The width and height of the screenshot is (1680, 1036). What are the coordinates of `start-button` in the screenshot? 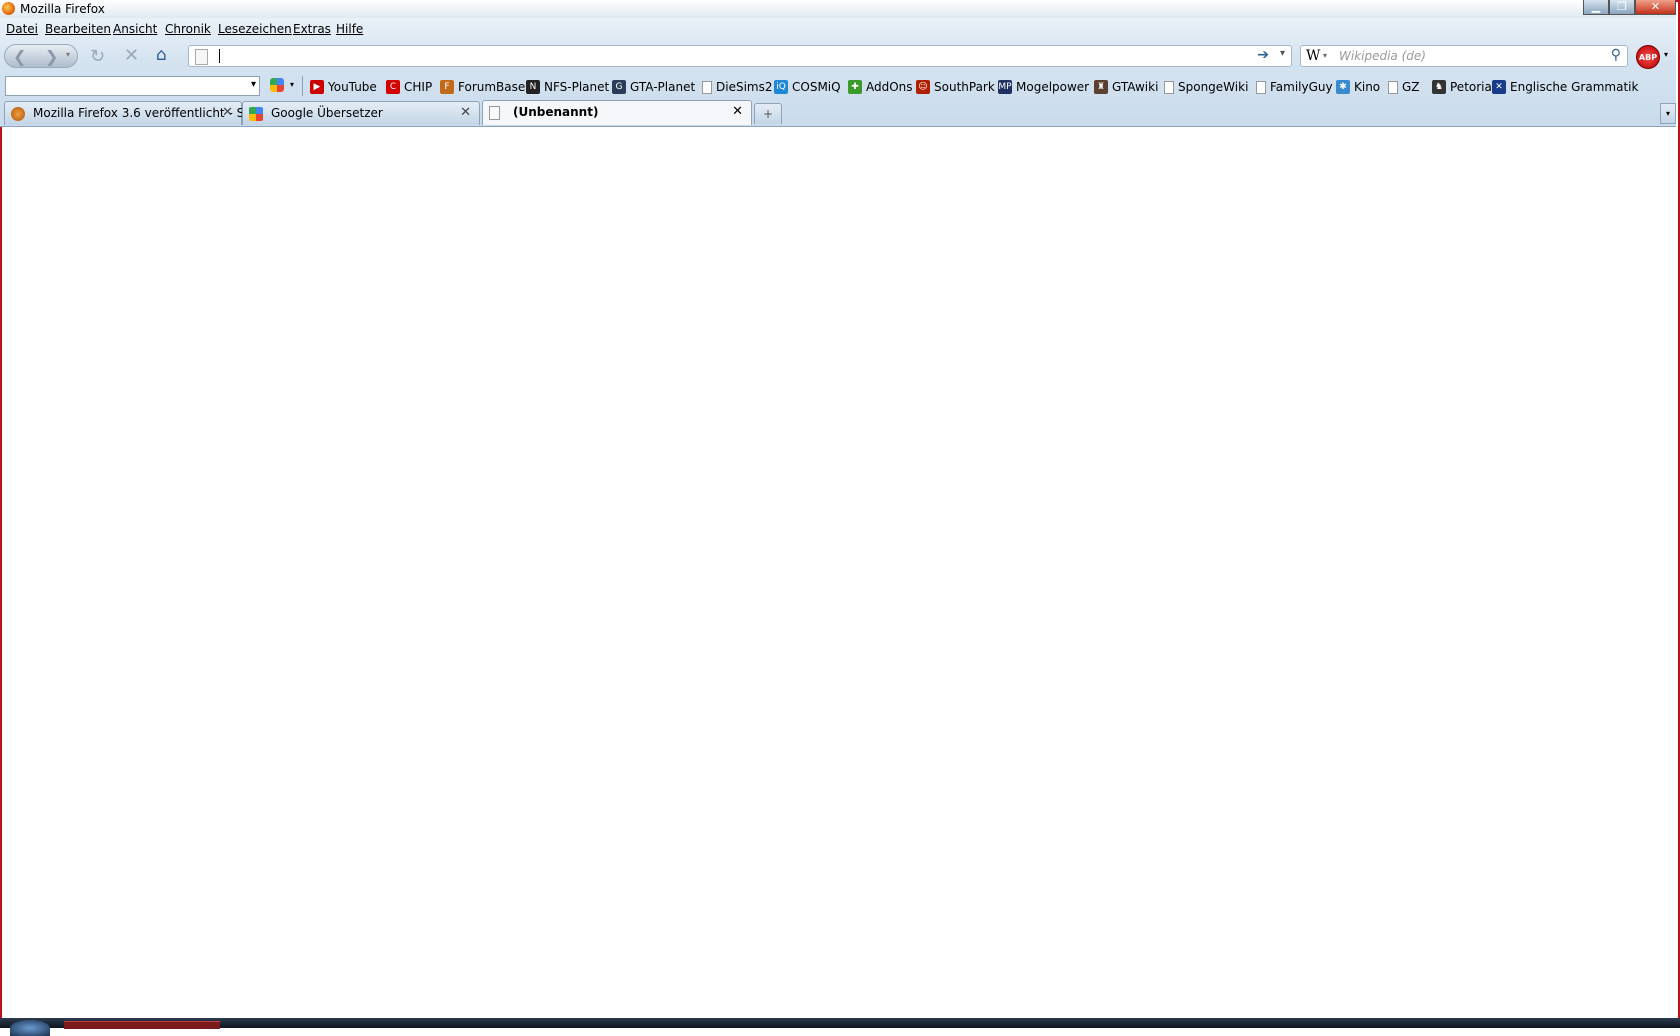 It's located at (30, 1028).